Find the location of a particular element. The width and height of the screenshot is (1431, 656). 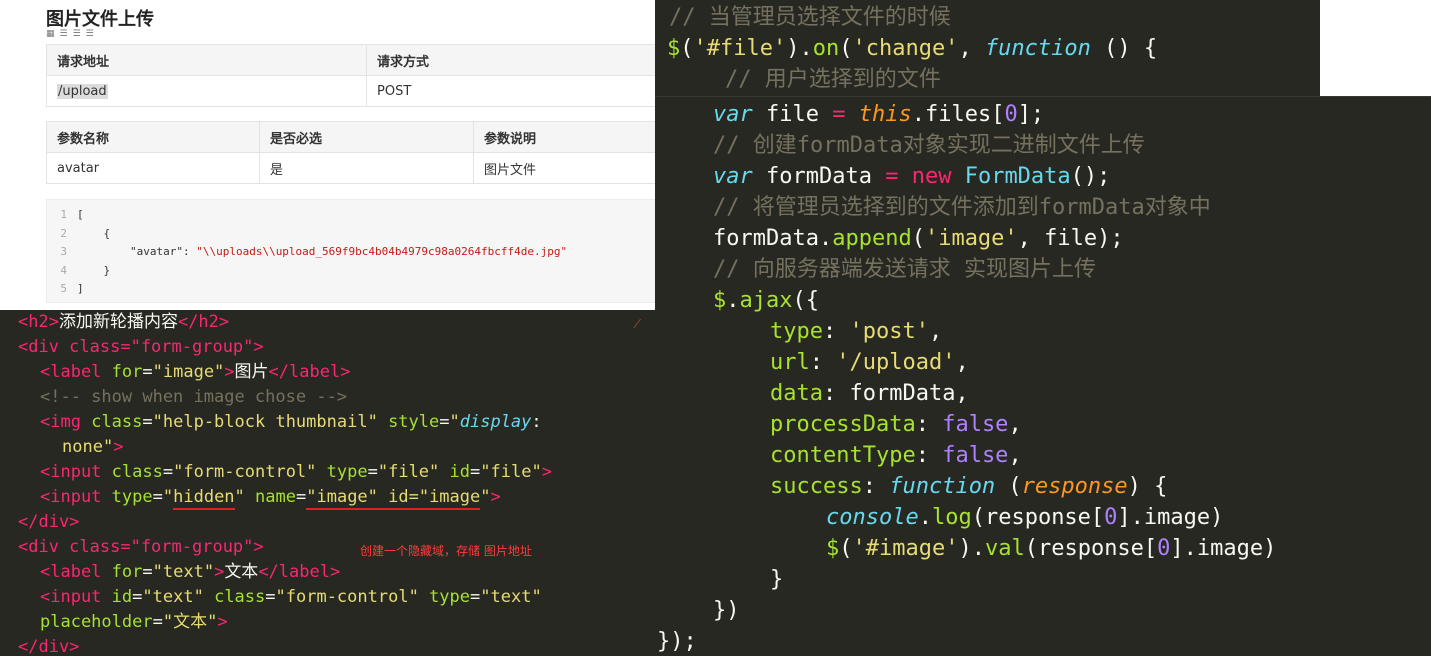

table-header-row: 请求地址 请求方式 is located at coordinates (350, 60).